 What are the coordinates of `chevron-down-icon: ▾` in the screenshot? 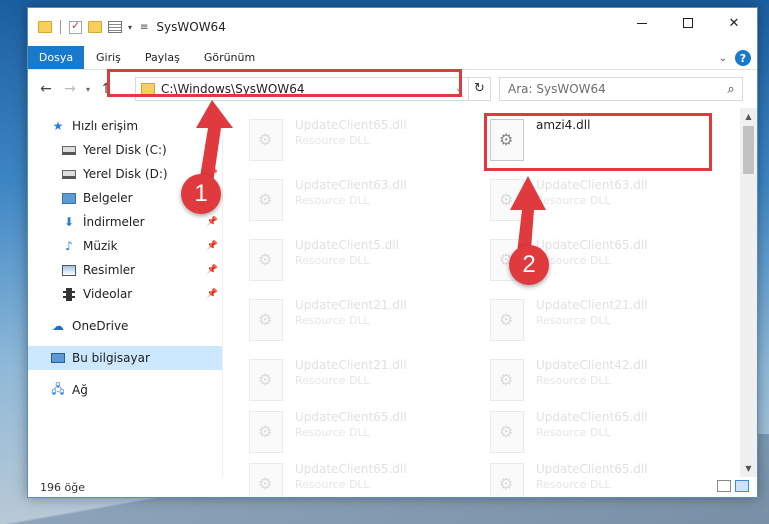 It's located at (130, 27).